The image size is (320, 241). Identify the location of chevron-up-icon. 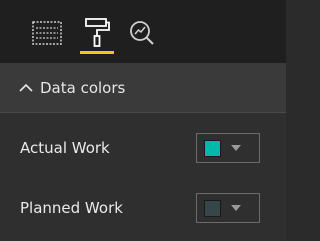
(26, 88).